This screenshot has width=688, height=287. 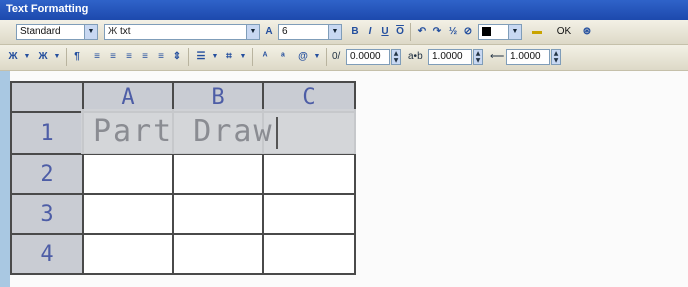 I want to click on text-height-dropdown: 6 ▼, so click(x=310, y=32).